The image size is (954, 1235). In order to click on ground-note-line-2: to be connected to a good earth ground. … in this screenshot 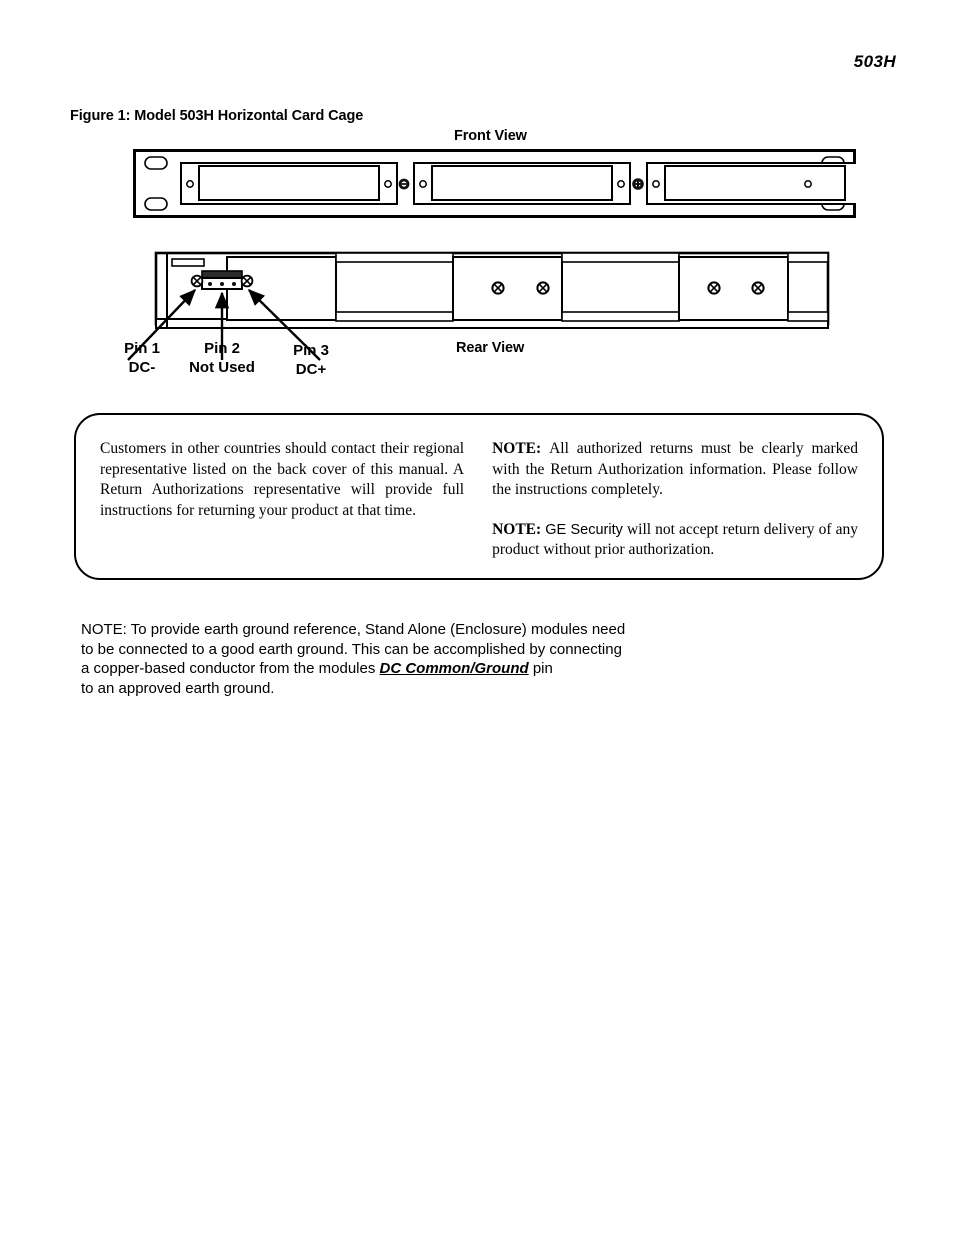, I will do `click(351, 649)`.